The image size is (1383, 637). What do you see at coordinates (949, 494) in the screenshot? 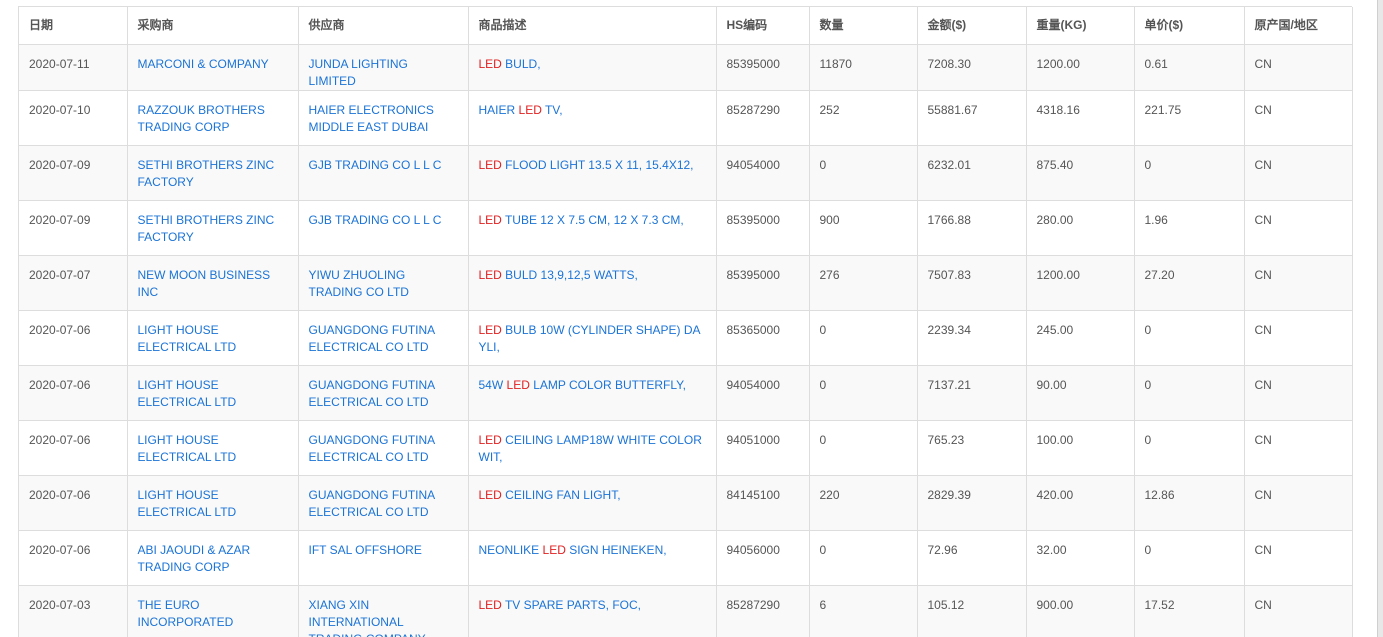
I see `amount-cell-text: 2829.39` at bounding box center [949, 494].